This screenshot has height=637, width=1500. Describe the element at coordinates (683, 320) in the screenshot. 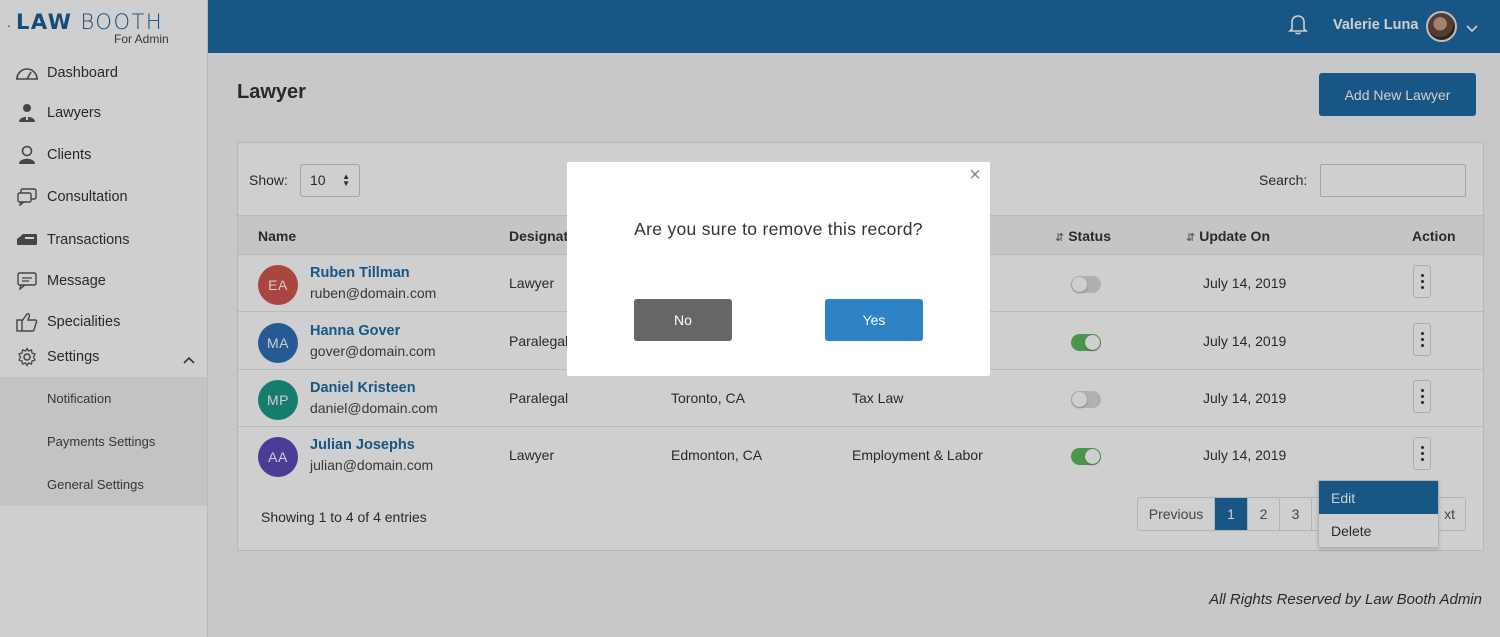

I see `no-button: No` at that location.